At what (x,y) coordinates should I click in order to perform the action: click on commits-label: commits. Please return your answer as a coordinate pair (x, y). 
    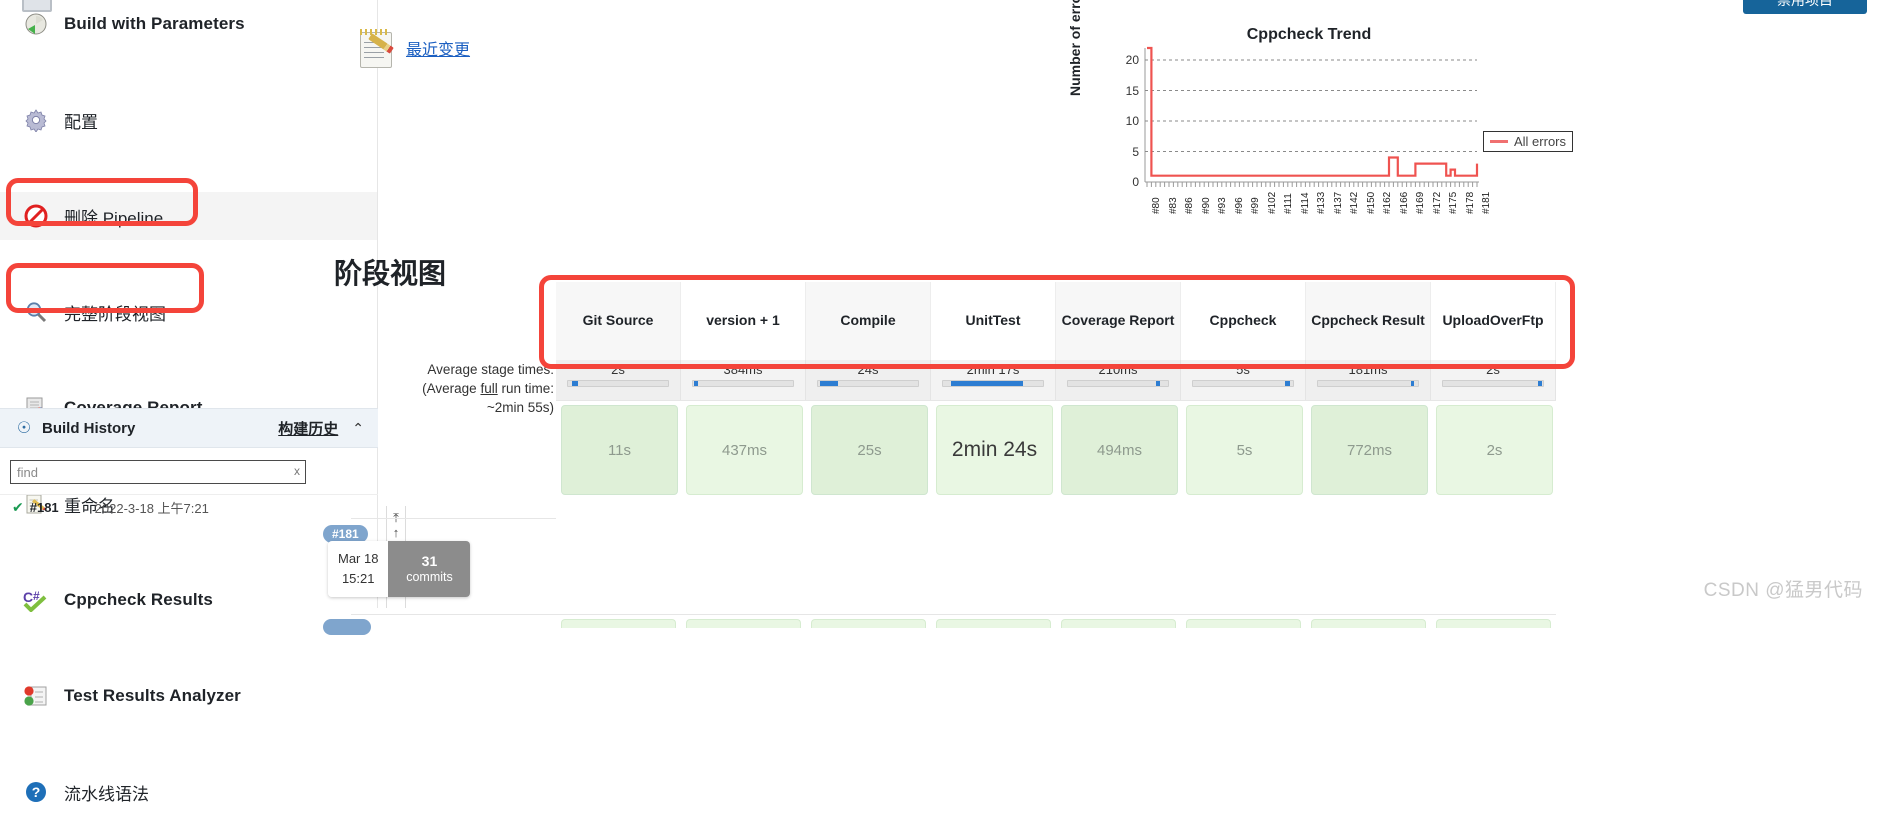
    Looking at the image, I should click on (429, 577).